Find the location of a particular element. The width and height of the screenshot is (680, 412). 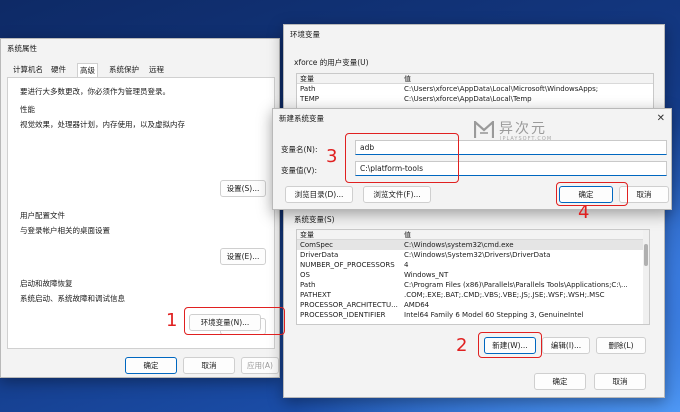

annotation-step-4: 4 is located at coordinates (584, 212).